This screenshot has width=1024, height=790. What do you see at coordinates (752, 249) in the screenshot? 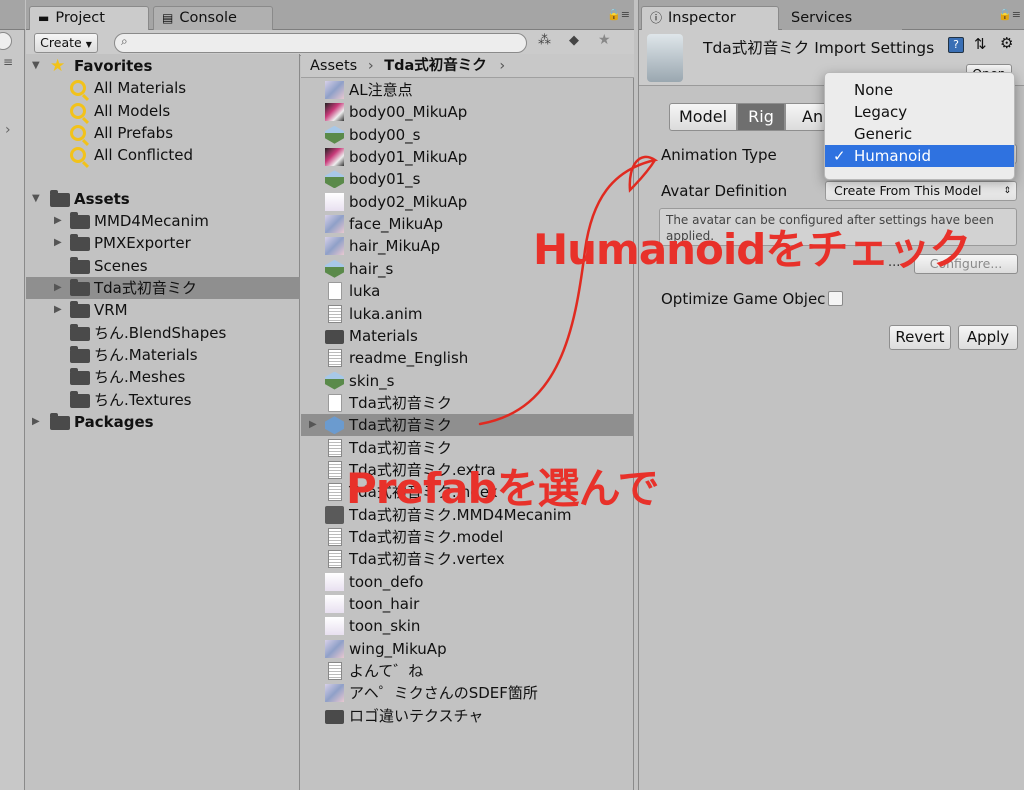
I see `annotation-humanoid: Humanoidをチェック` at bounding box center [752, 249].